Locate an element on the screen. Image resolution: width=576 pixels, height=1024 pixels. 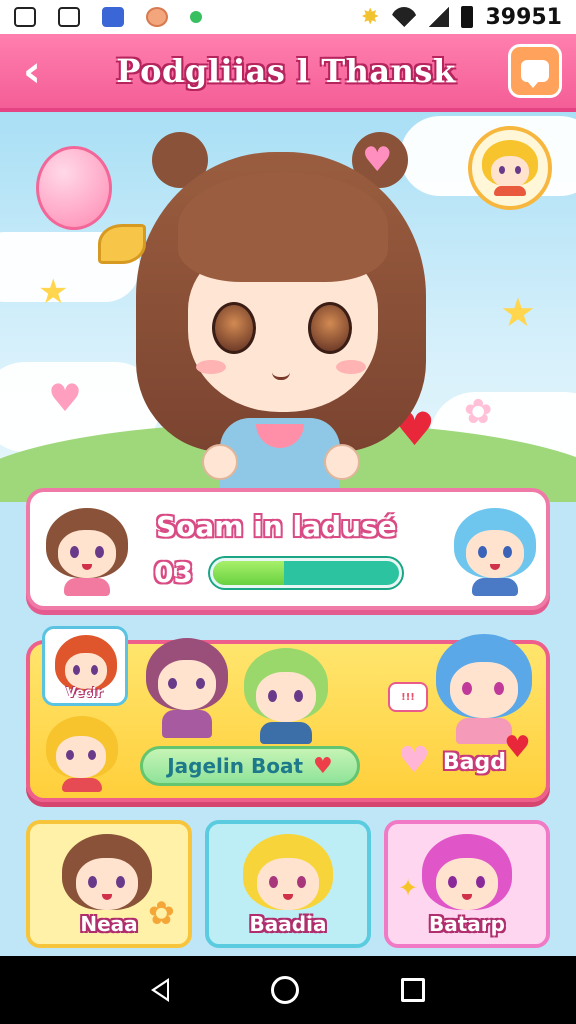
heart-hairclip-icon: ♥ is located at coordinates (377, 160).